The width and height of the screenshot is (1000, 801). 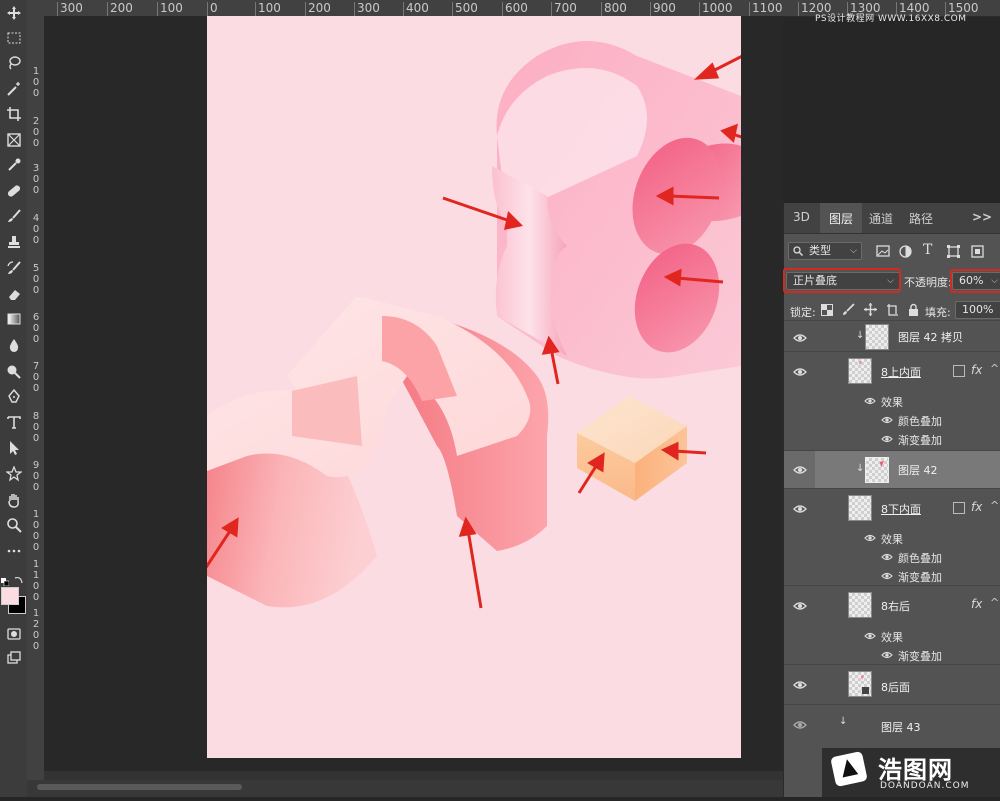 I want to click on default-colors-icon, so click(x=5, y=579).